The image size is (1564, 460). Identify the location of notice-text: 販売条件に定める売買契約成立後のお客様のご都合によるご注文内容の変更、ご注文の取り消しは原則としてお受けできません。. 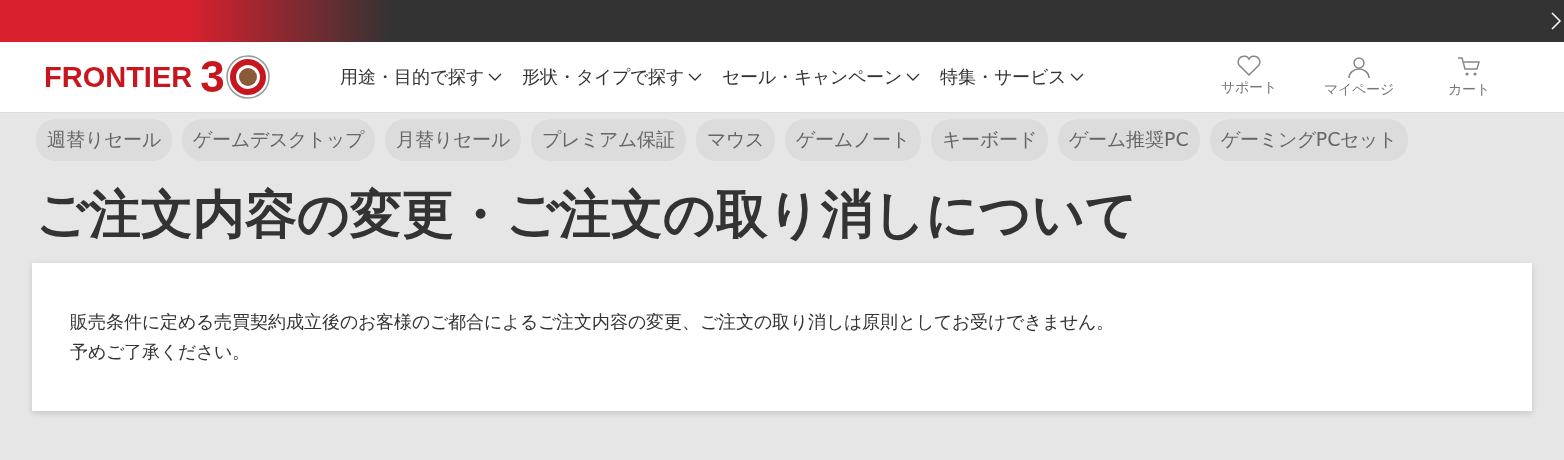
(592, 323).